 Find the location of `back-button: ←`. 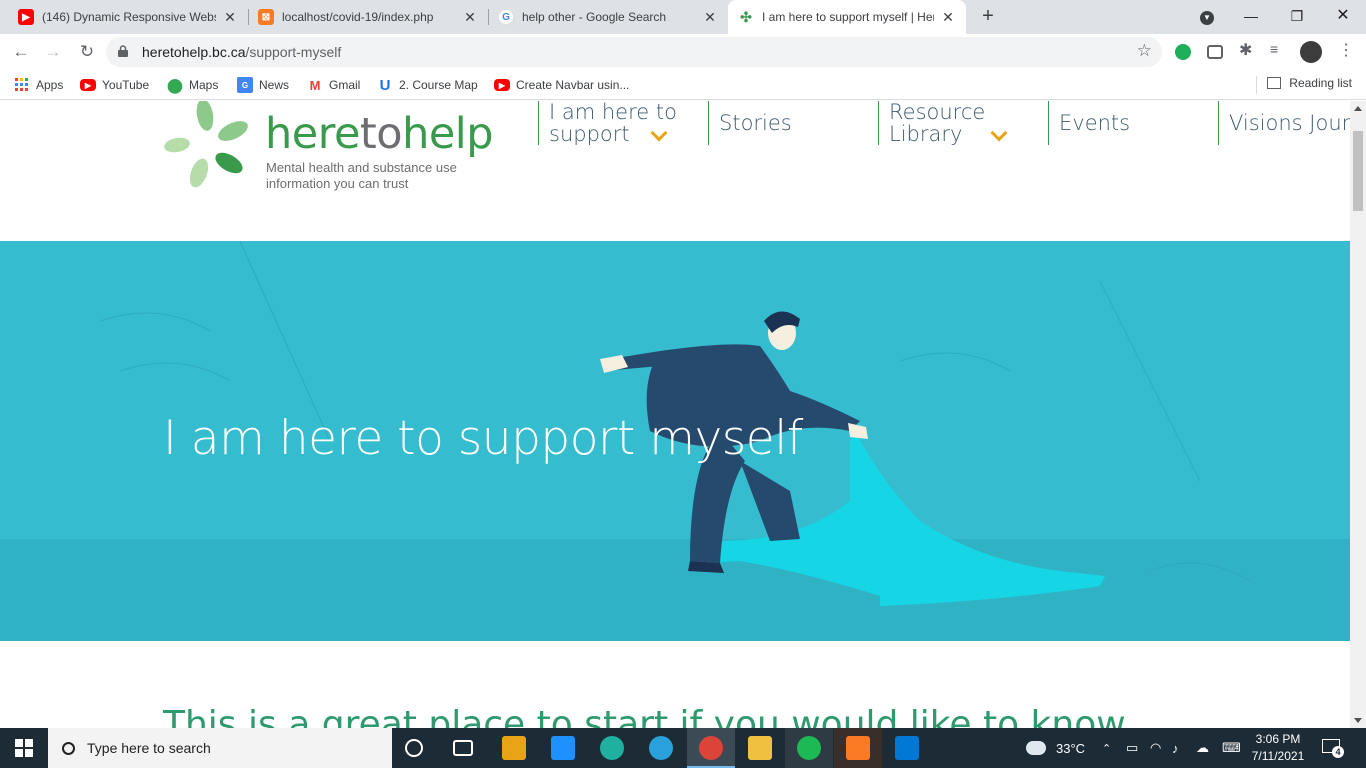

back-button: ← is located at coordinates (21, 52).